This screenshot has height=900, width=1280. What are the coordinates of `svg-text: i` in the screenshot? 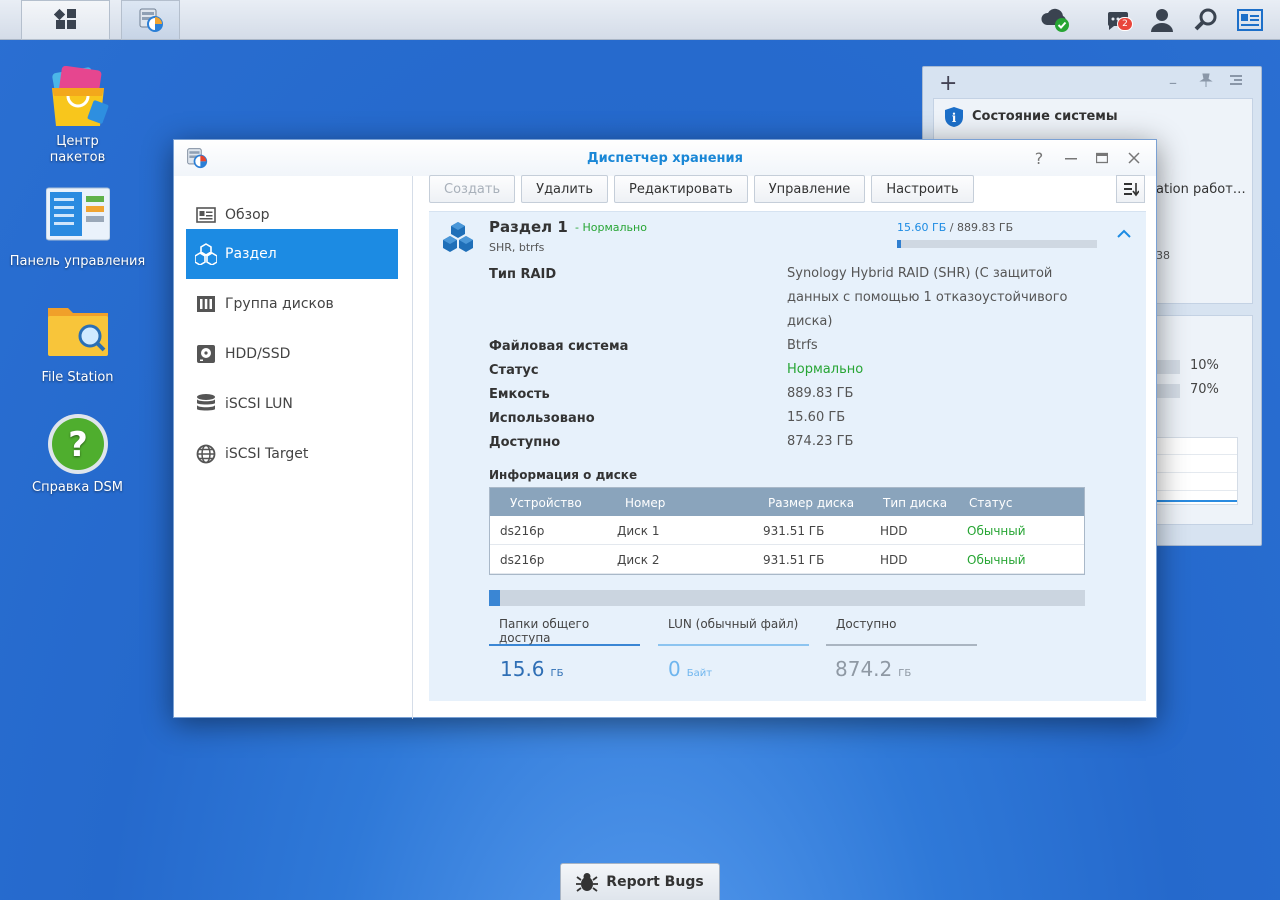 It's located at (954, 118).